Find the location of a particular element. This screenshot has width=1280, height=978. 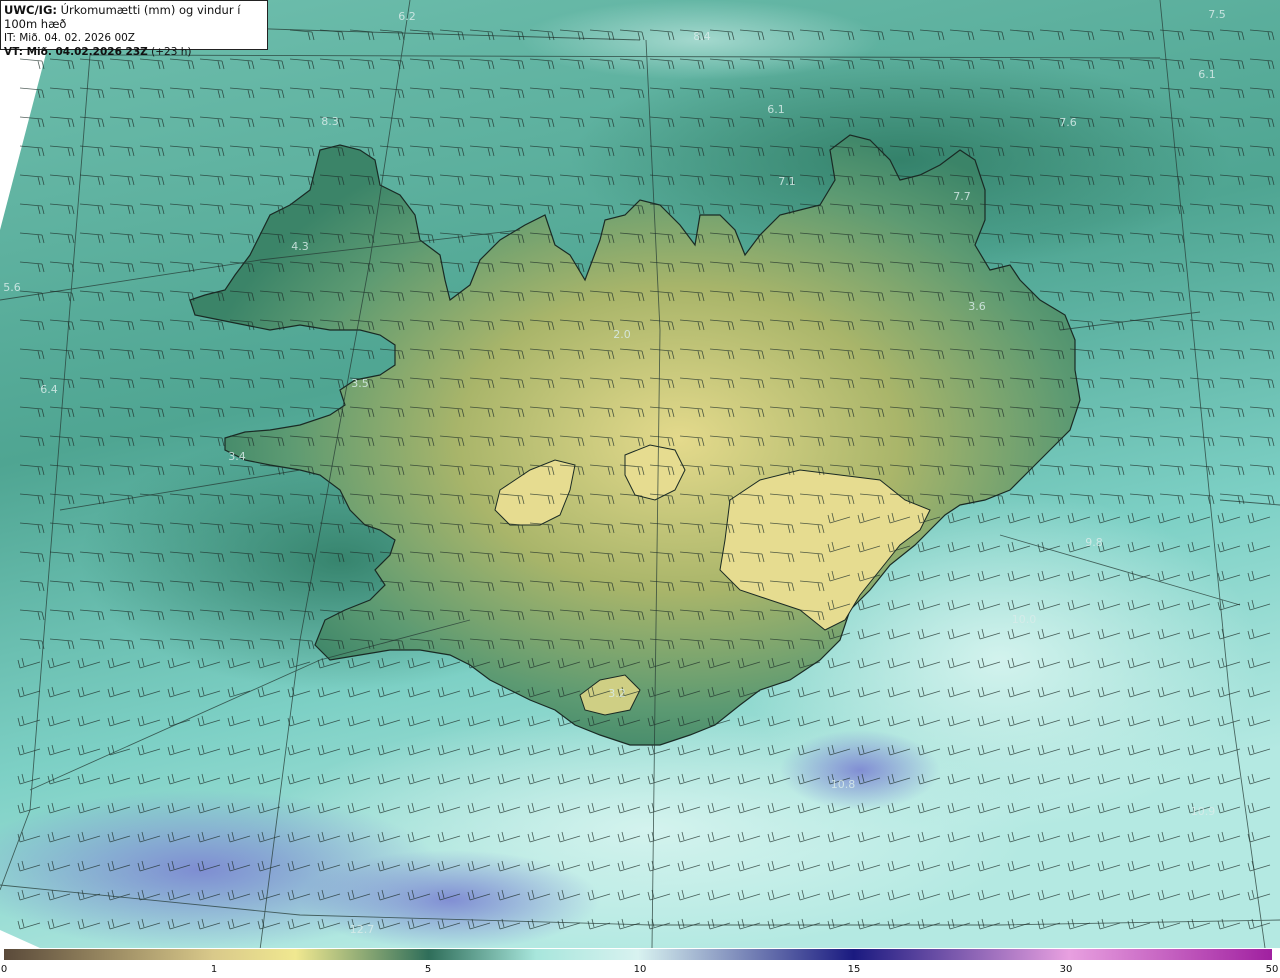

map-value-label: 3.5 is located at coordinates (360, 383).